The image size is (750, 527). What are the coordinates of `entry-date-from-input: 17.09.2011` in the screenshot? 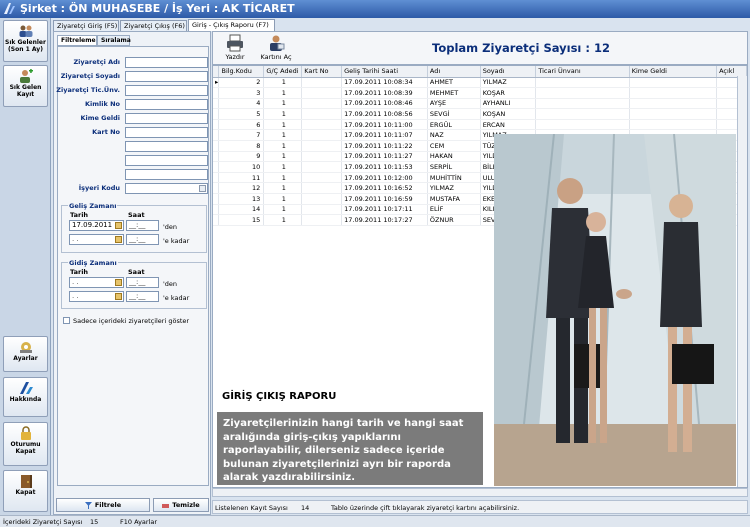 It's located at (96, 225).